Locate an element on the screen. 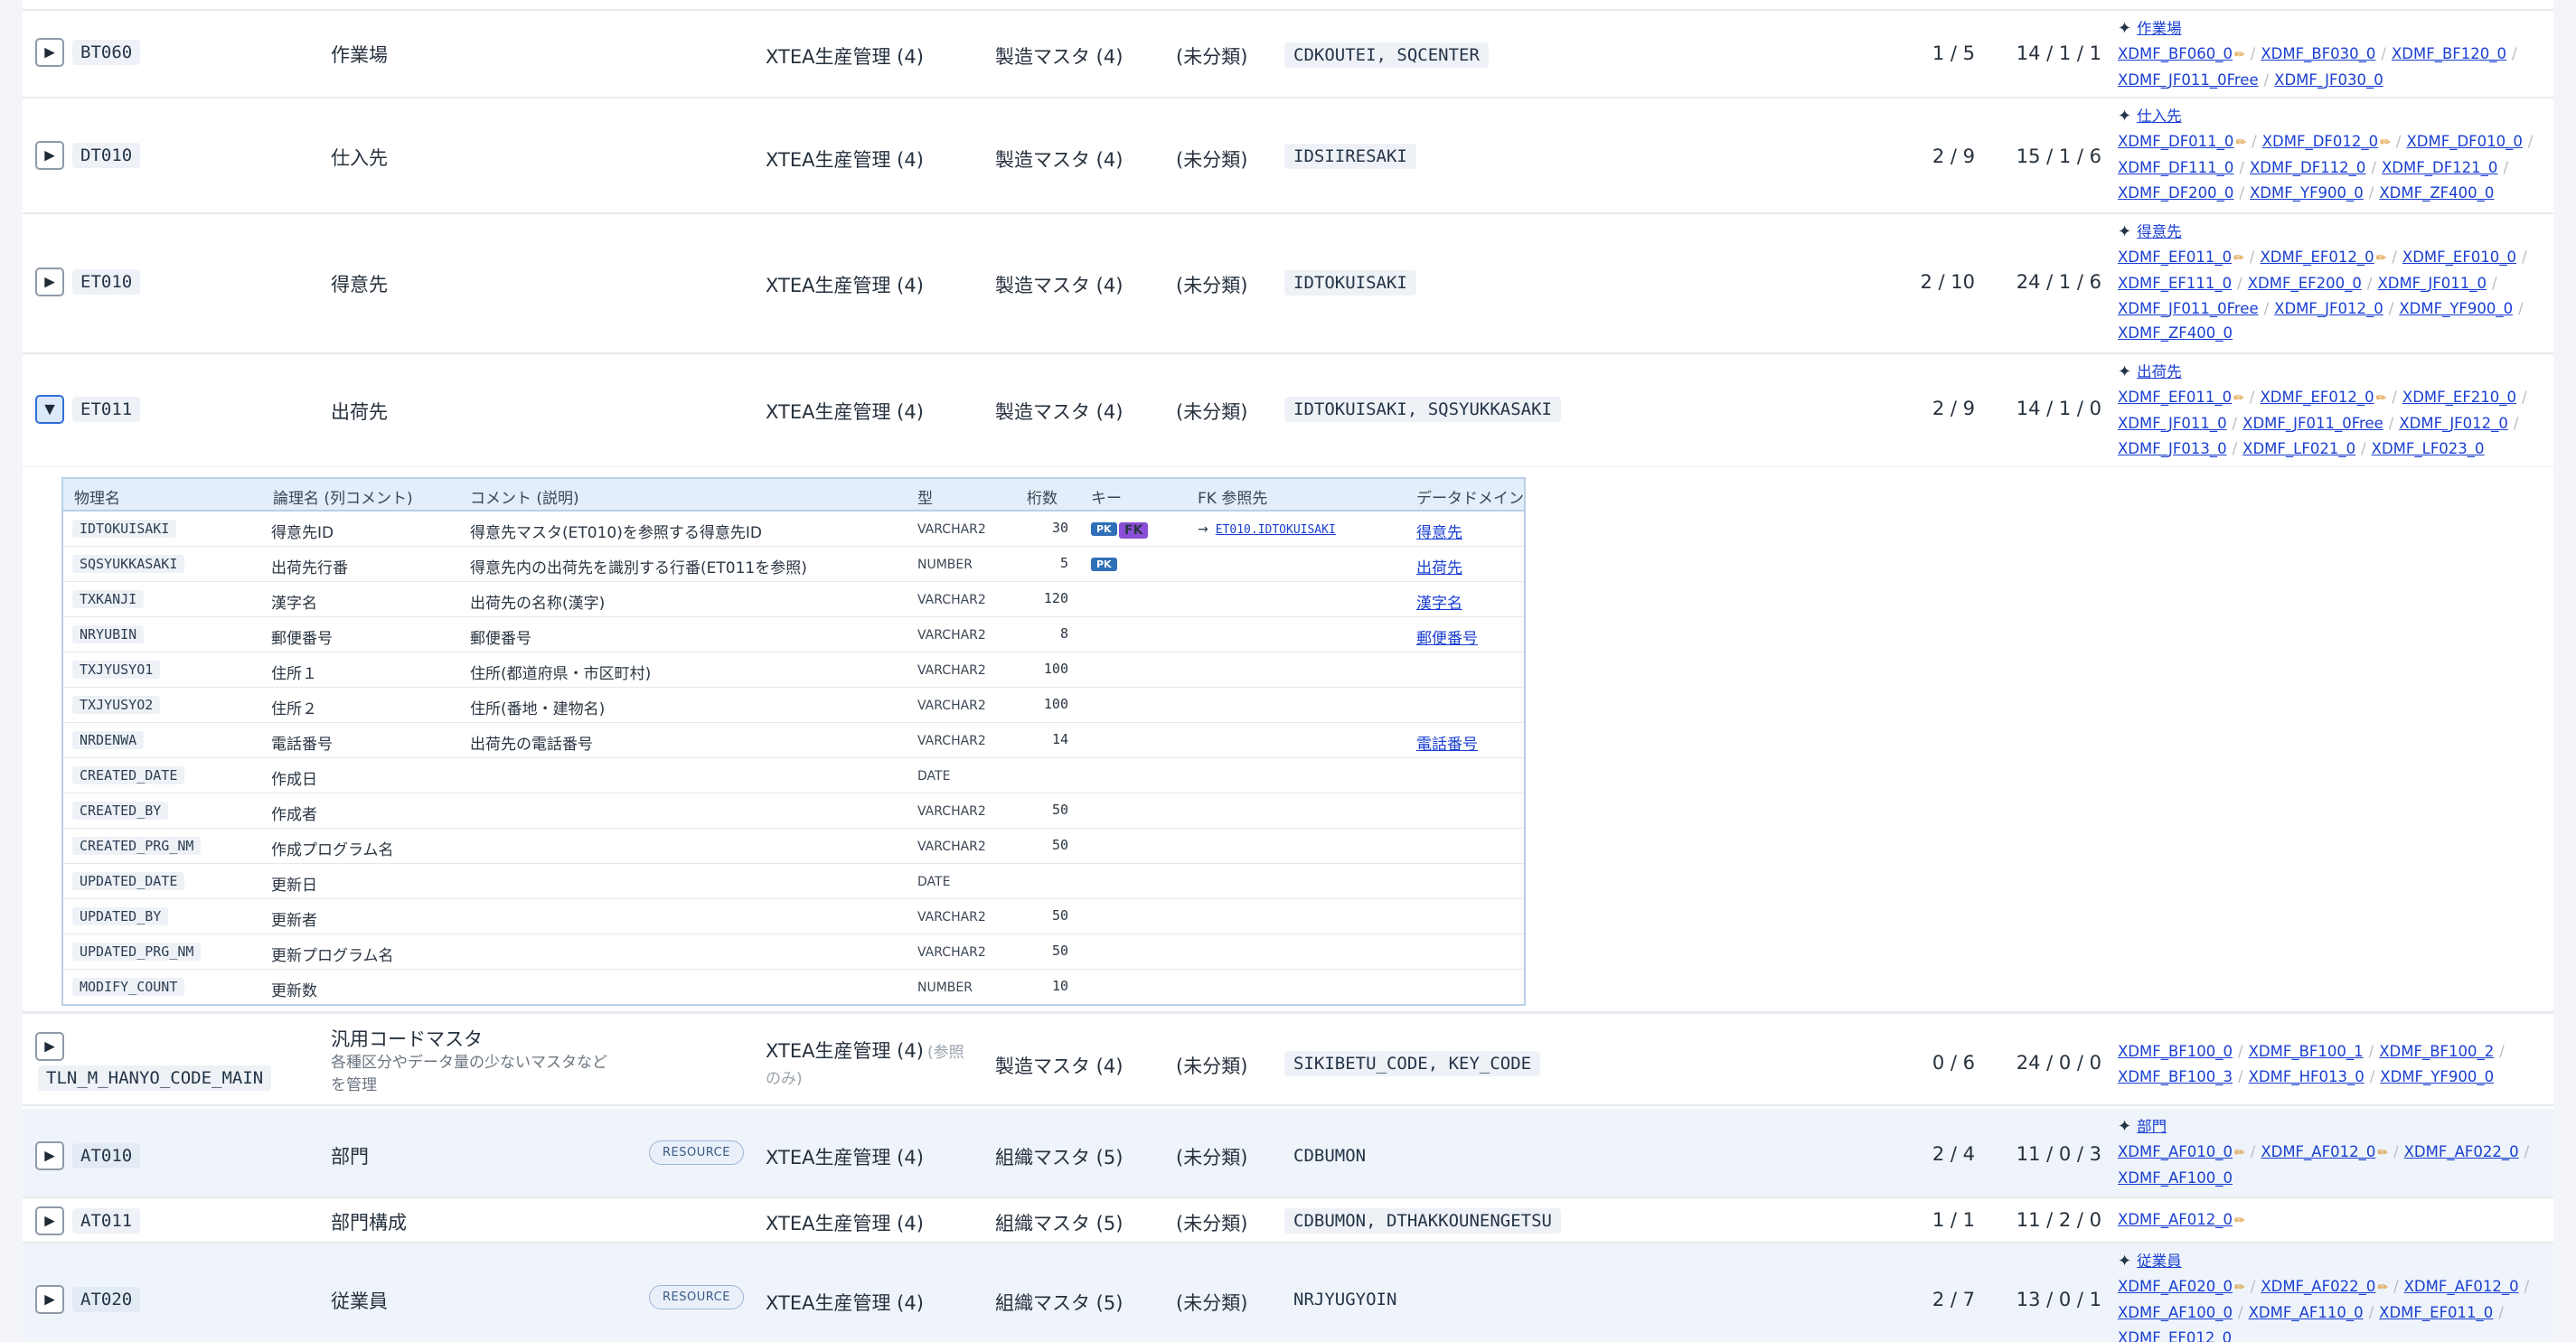 The height and width of the screenshot is (1342, 2576). program-link: XDMF_BF100_0 is located at coordinates (2176, 1051).